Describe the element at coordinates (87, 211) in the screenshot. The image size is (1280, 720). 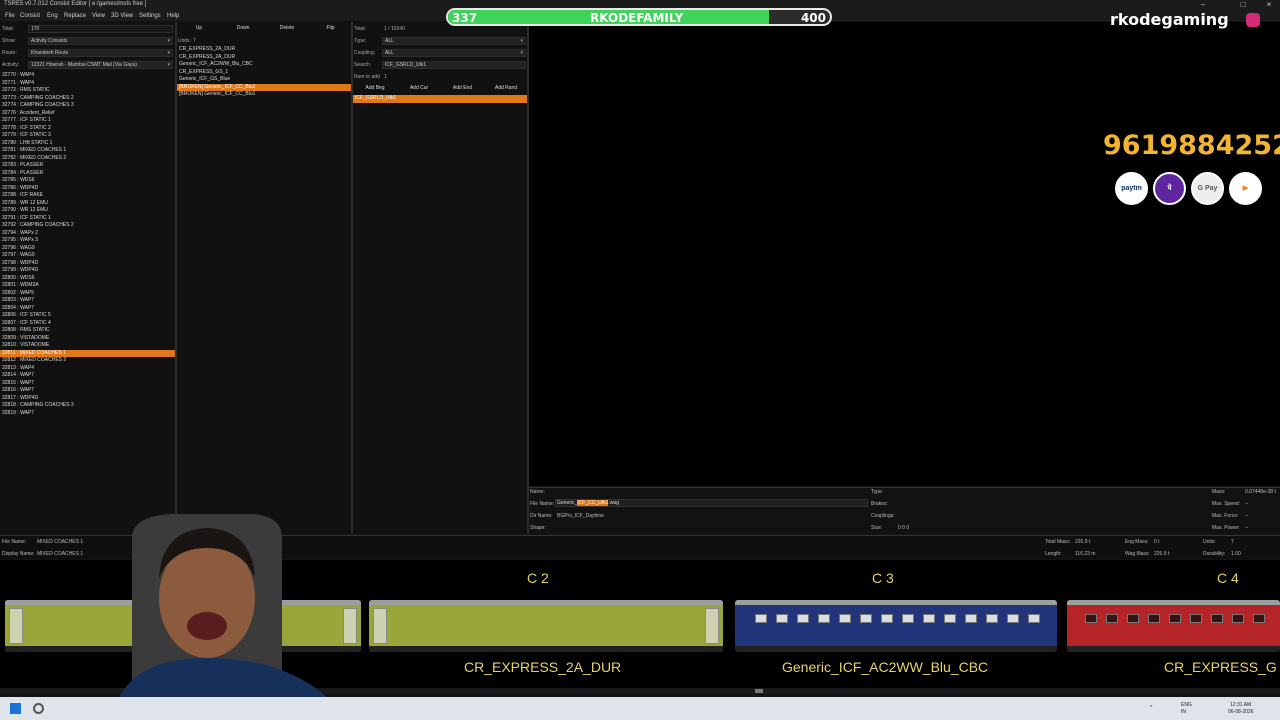
I see `consist-item: 32790 : WR 12 EMU` at that location.